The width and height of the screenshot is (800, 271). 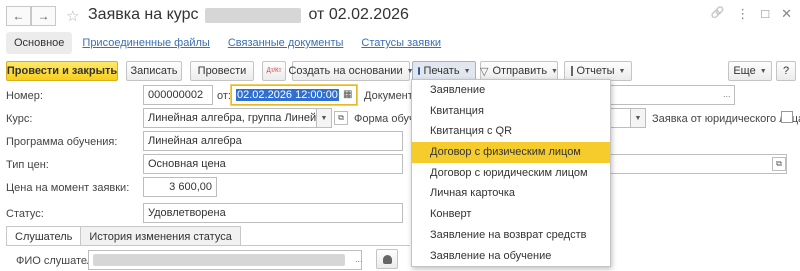 What do you see at coordinates (341, 118) in the screenshot?
I see `course-open-icon: ⧉` at bounding box center [341, 118].